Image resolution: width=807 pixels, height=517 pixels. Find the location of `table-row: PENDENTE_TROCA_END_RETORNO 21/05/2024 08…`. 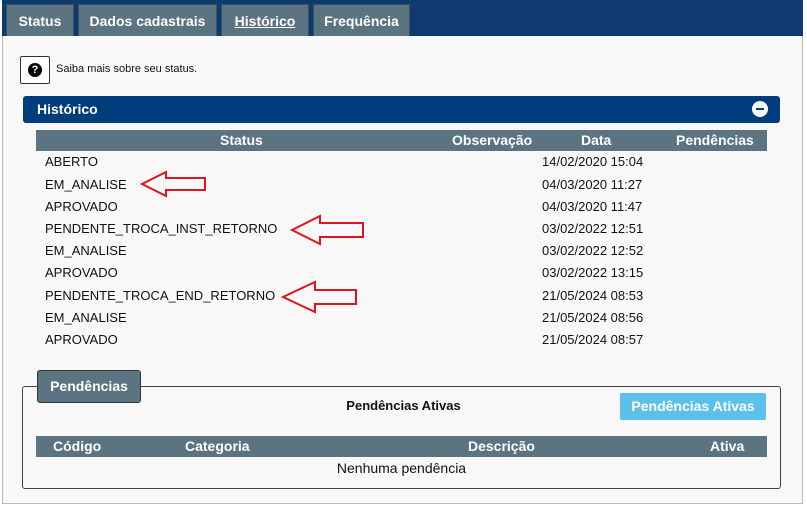

table-row: PENDENTE_TROCA_END_RETORNO 21/05/2024 08… is located at coordinates (401, 296).